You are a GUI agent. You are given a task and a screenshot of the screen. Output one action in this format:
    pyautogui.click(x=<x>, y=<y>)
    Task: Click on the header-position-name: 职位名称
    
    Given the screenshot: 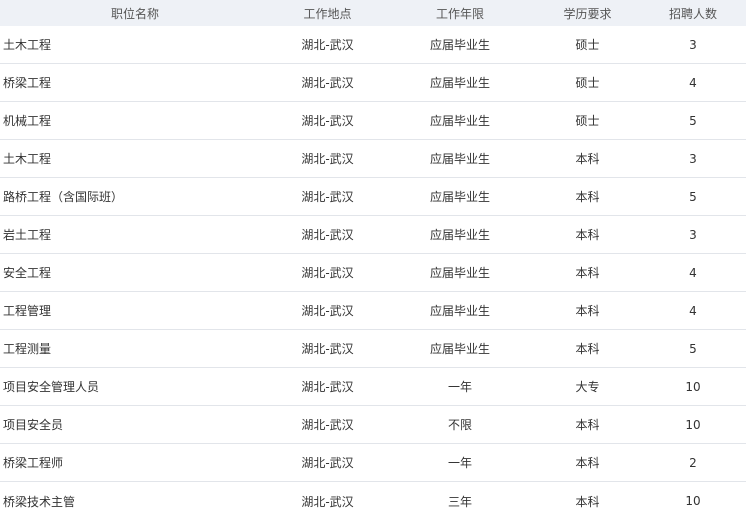 What is the action you would take?
    pyautogui.click(x=134, y=13)
    